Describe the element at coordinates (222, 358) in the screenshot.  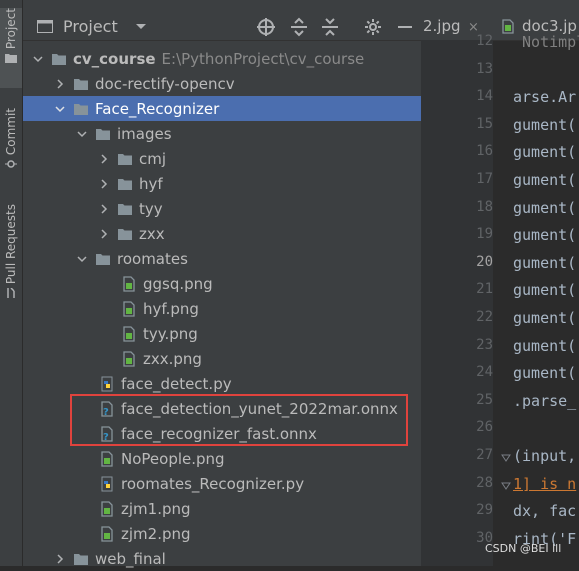
I see `tree-item-zxx-png: zxx.png` at that location.